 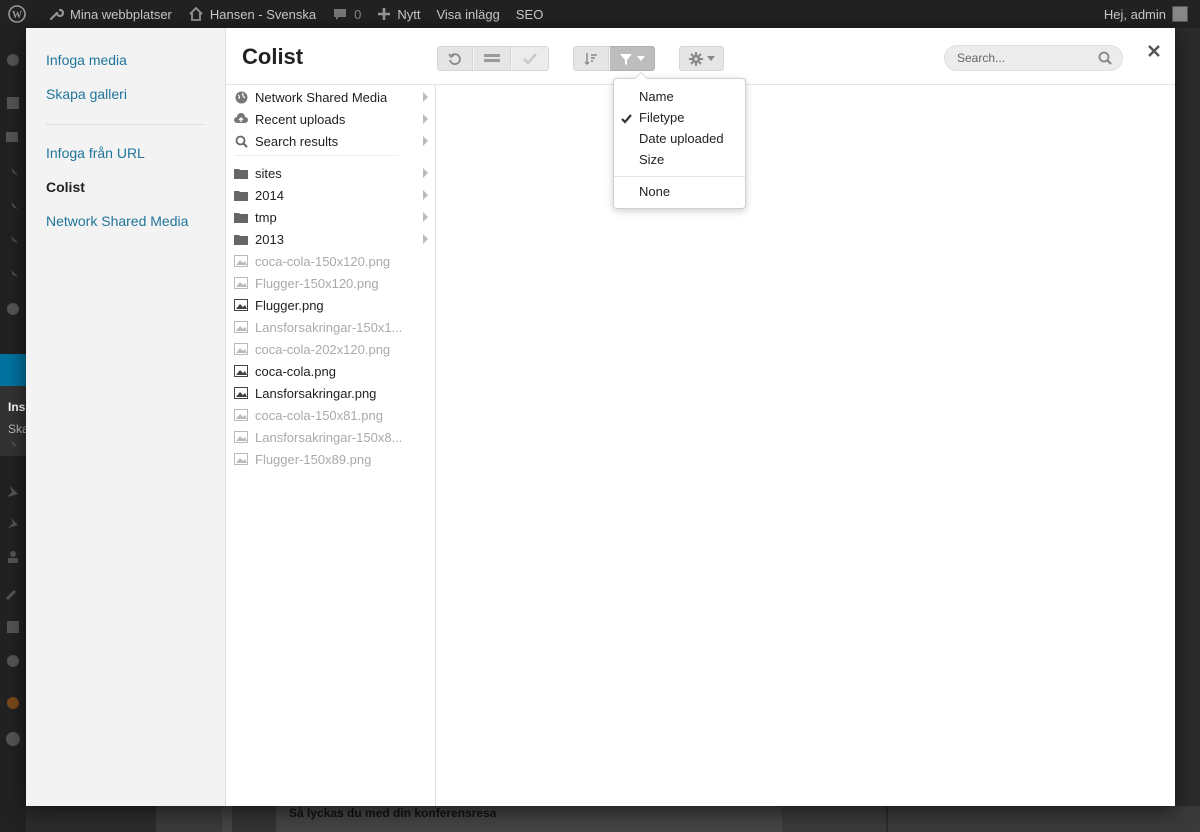 What do you see at coordinates (332, 141) in the screenshot?
I see `source-search-results: Search results` at bounding box center [332, 141].